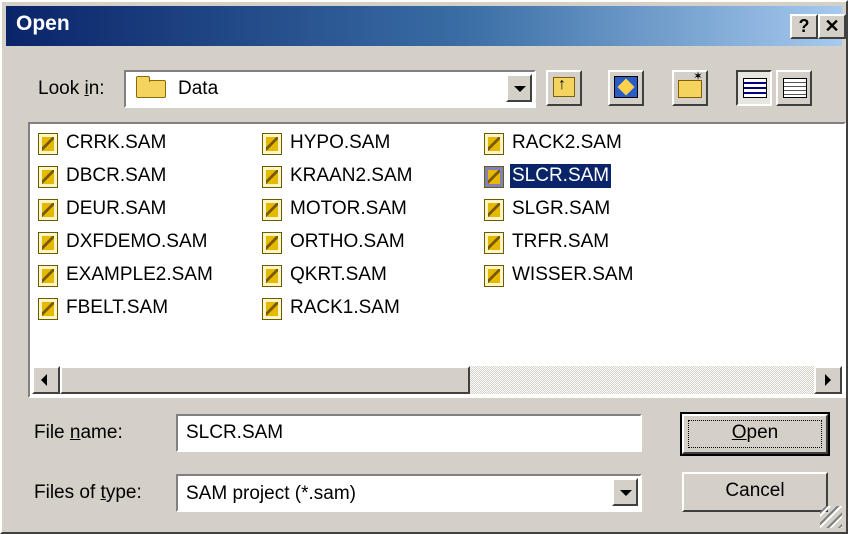  I want to click on file-item-label: WISSER.SAM, so click(573, 274).